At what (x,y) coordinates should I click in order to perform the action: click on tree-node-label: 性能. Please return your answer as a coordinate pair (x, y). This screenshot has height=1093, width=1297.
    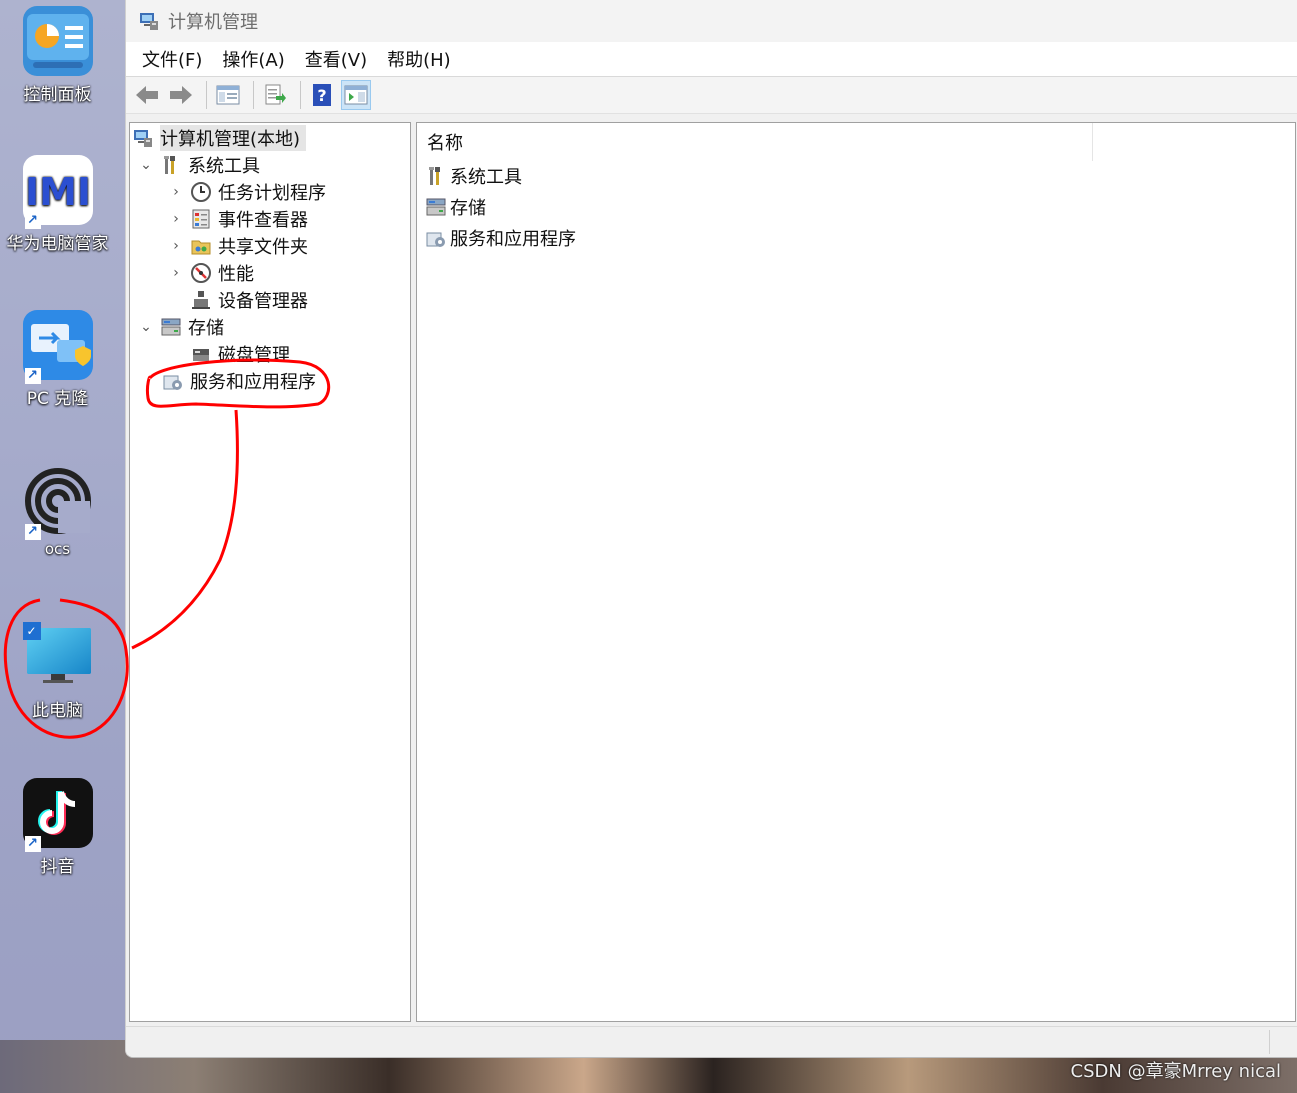
    Looking at the image, I should click on (236, 274).